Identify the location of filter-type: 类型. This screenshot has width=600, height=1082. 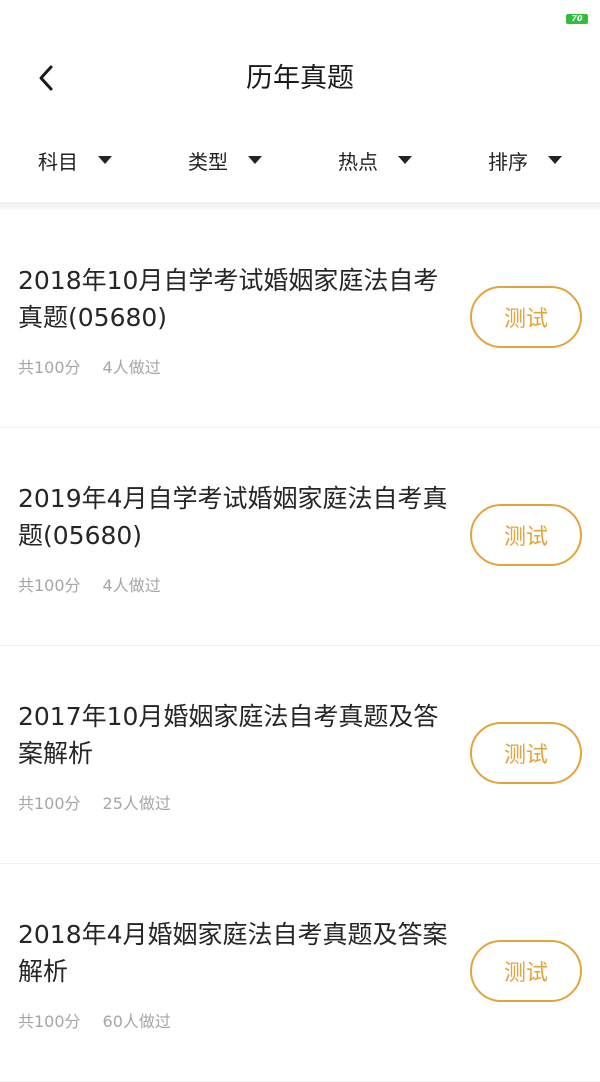
(225, 160).